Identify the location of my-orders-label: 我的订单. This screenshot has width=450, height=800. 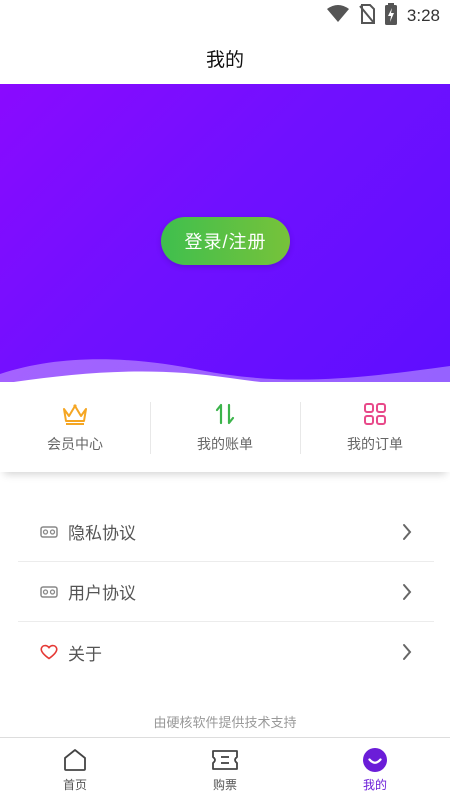
(375, 445).